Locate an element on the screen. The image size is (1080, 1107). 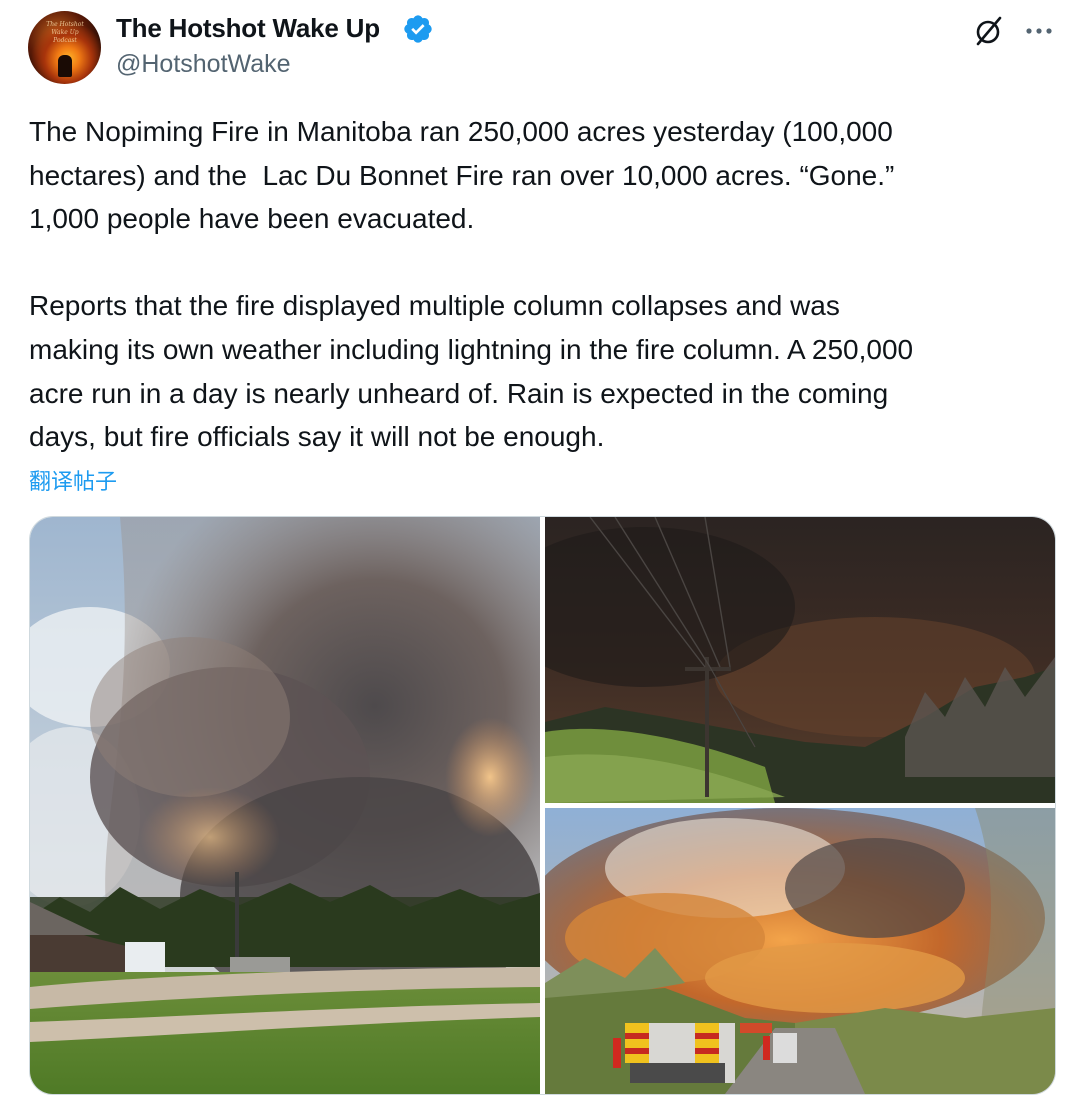
author-display-name: The Hotshot Wake Up is located at coordinates (248, 28).